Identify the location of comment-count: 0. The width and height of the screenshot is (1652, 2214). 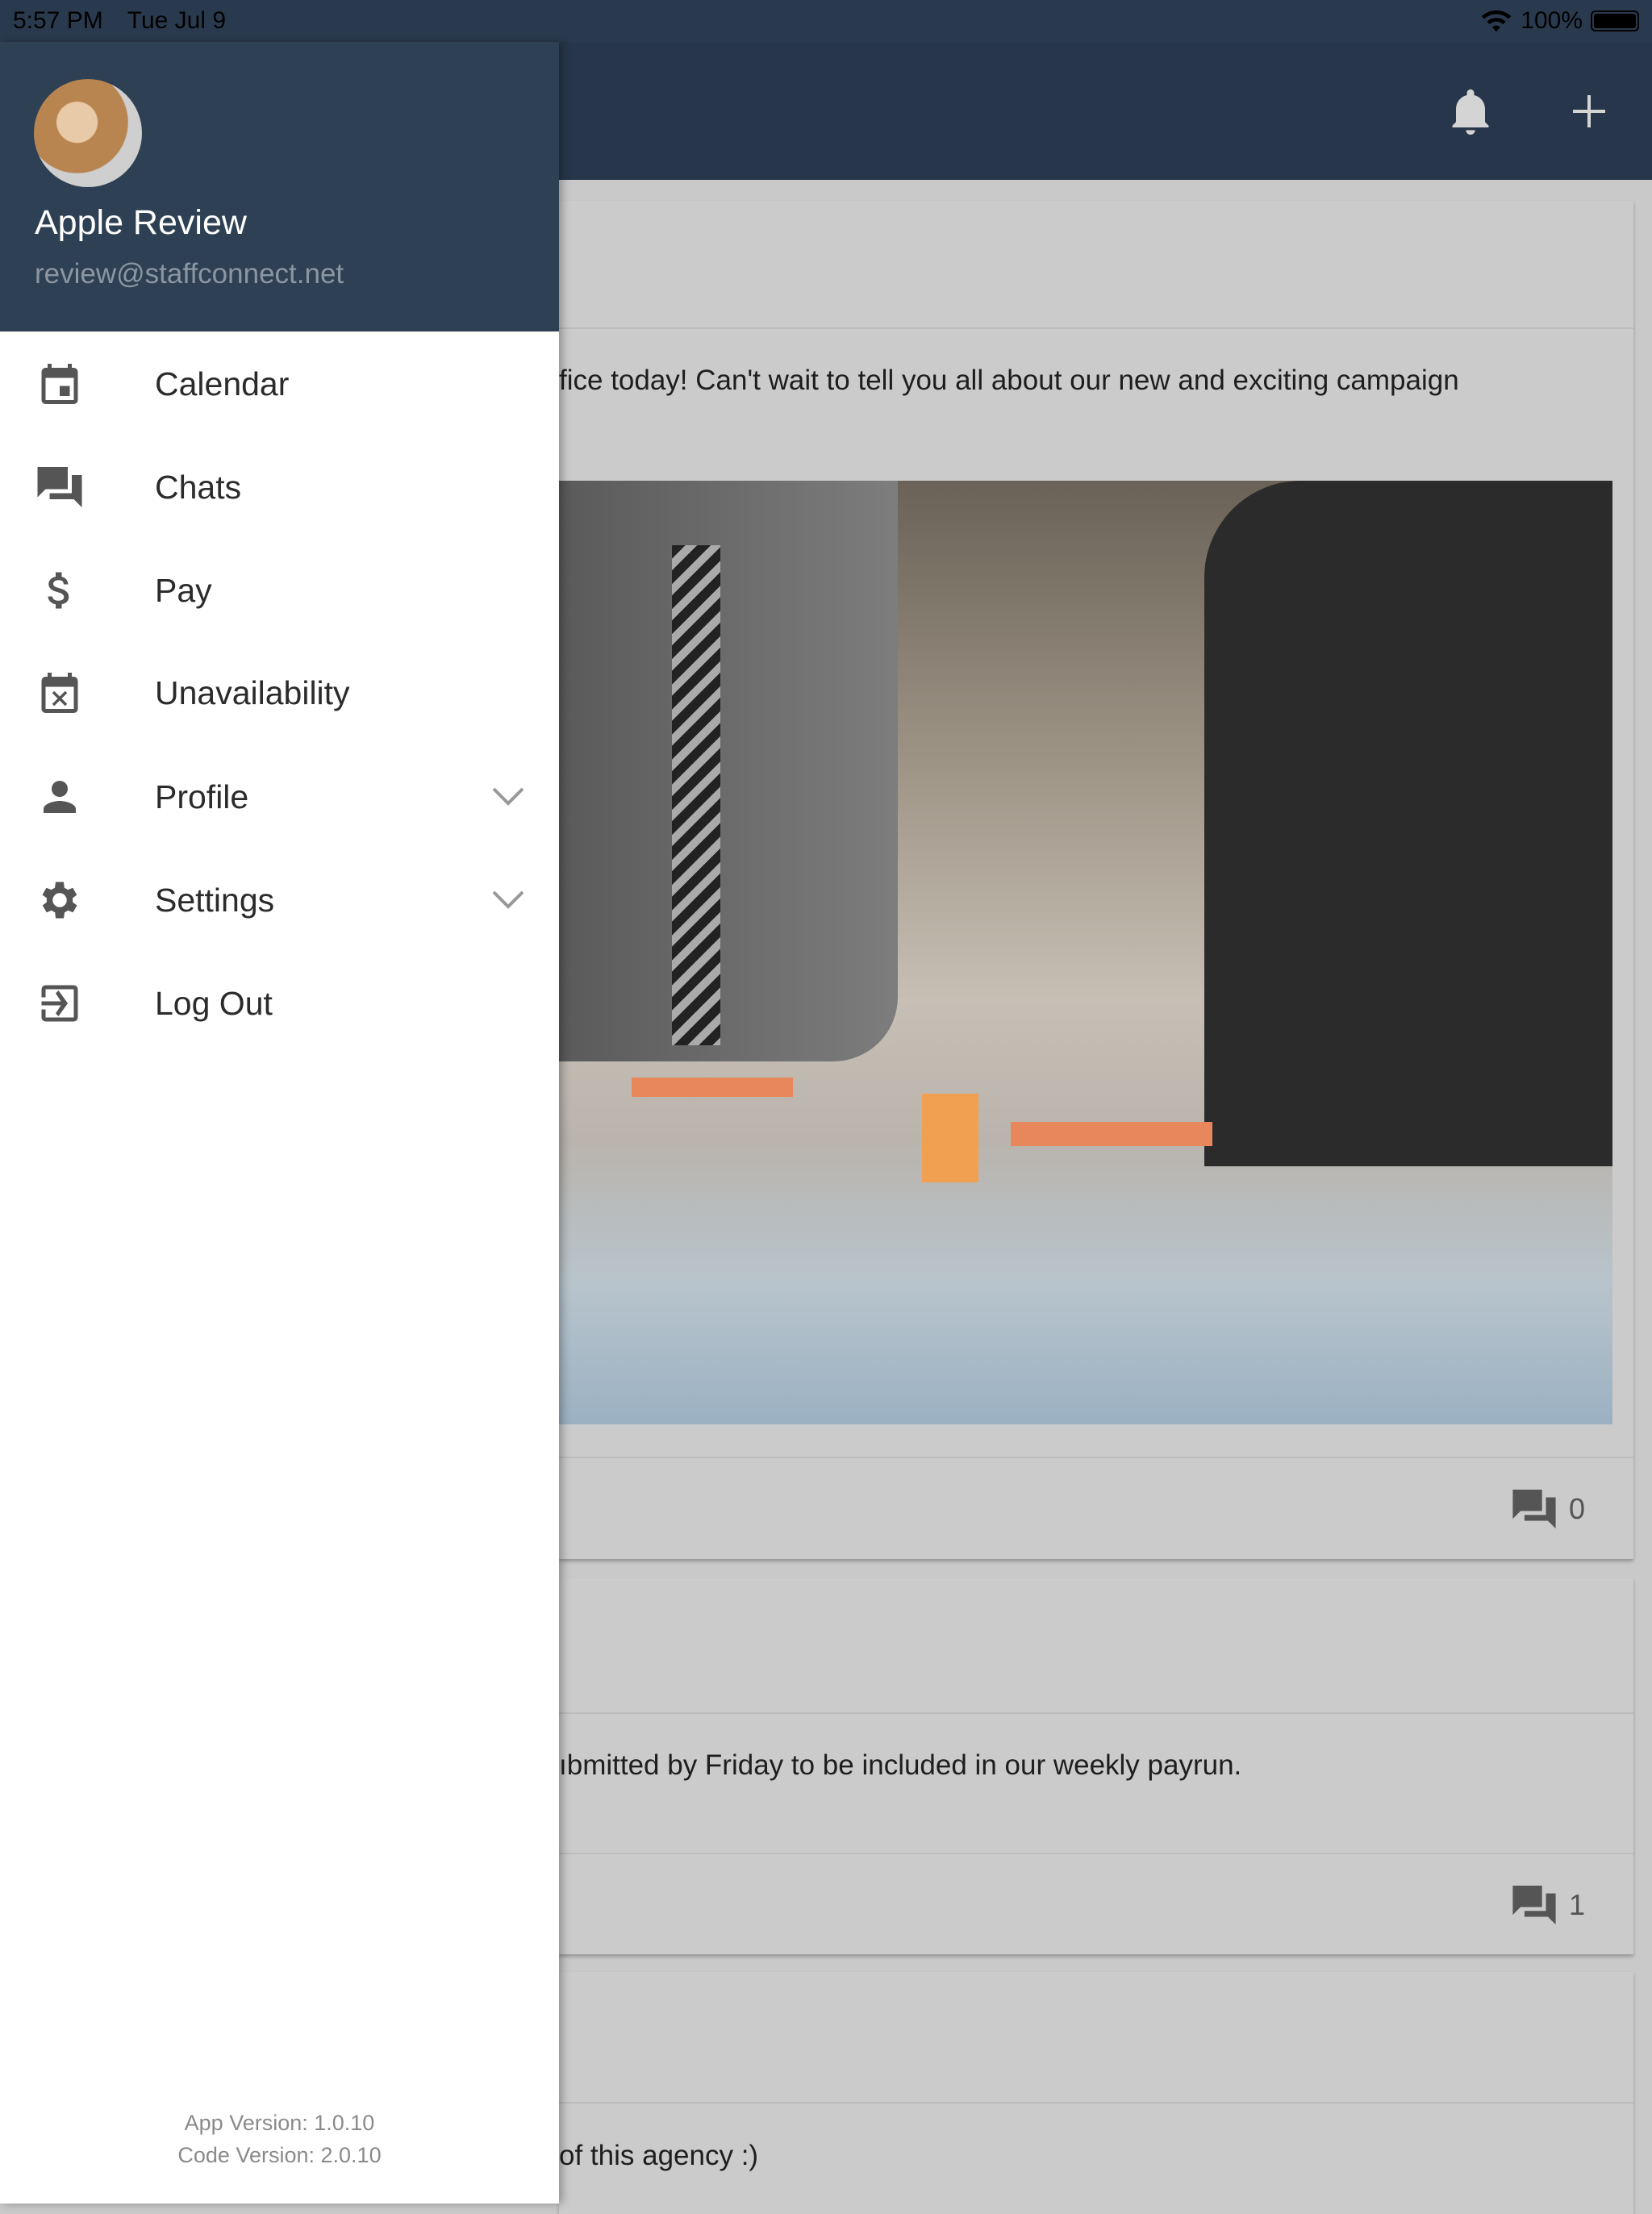
(1548, 1509).